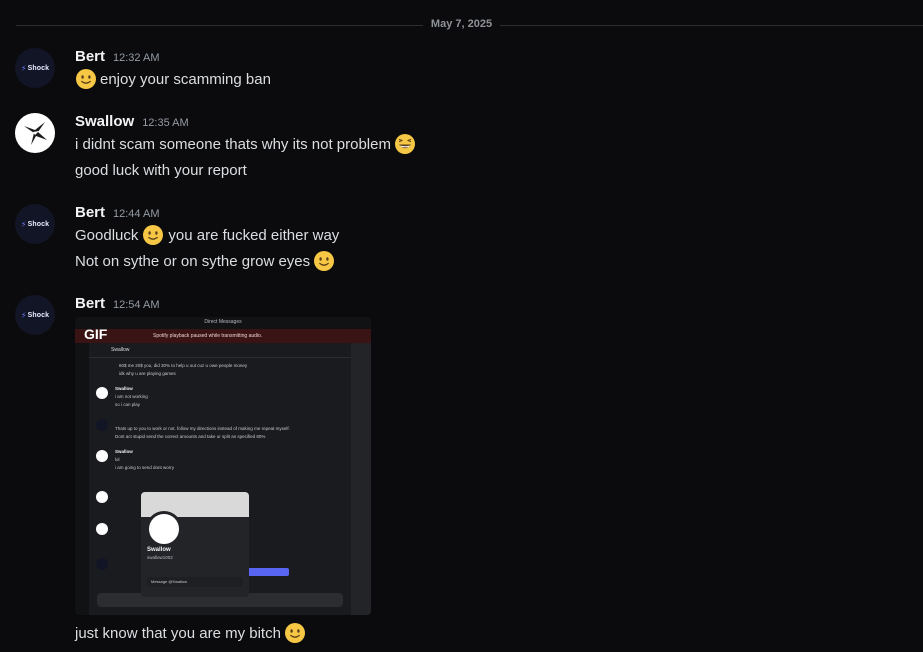 This screenshot has width=923, height=652. What do you see at coordinates (173, 79) in the screenshot?
I see `message-content: enjoy your scamming ban` at bounding box center [173, 79].